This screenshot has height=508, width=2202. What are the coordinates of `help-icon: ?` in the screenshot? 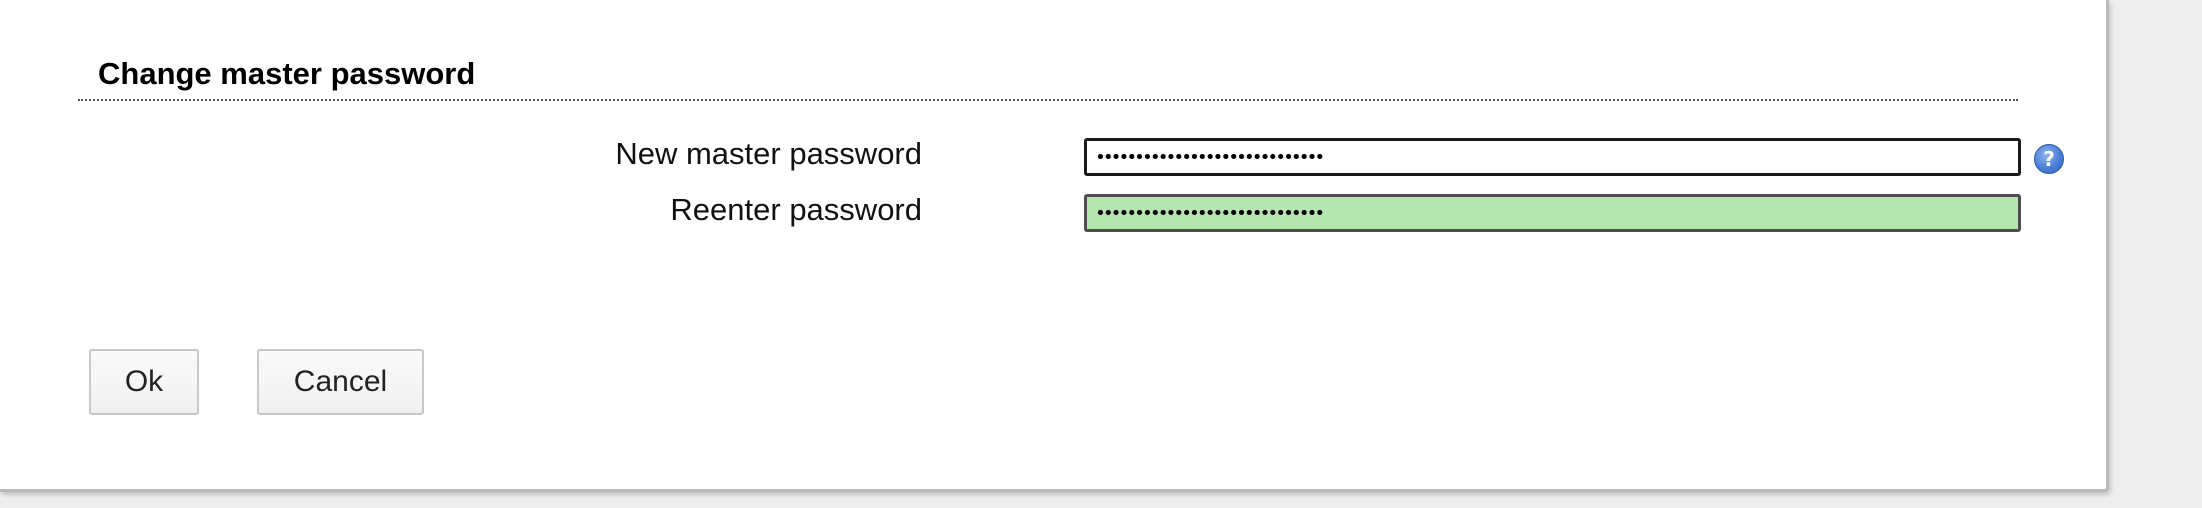 It's located at (2049, 159).